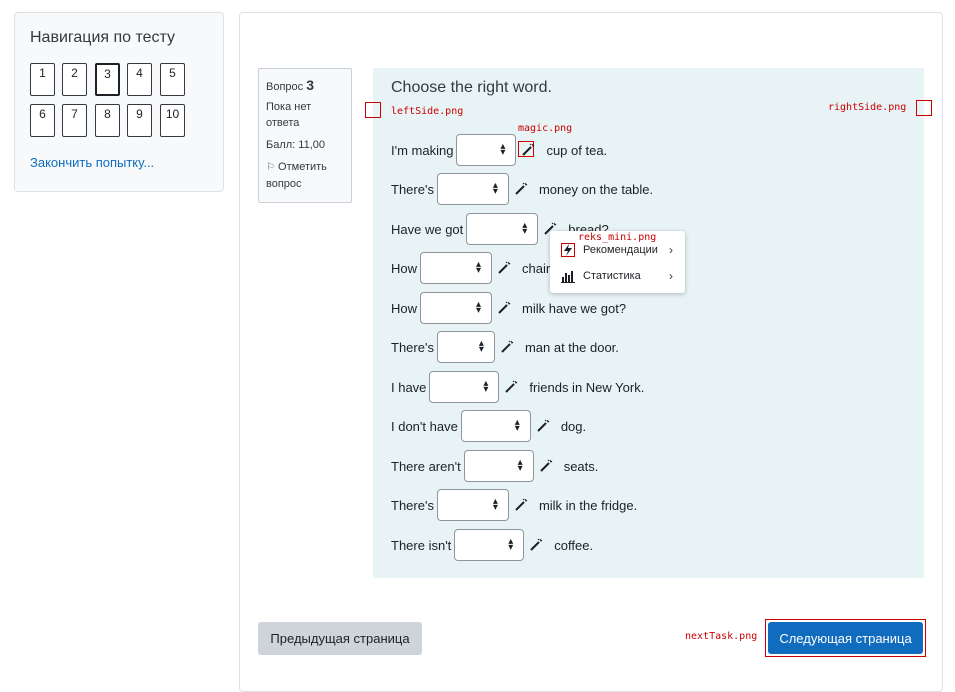 This screenshot has width=955, height=692. What do you see at coordinates (373, 110) in the screenshot?
I see `left-side-marker` at bounding box center [373, 110].